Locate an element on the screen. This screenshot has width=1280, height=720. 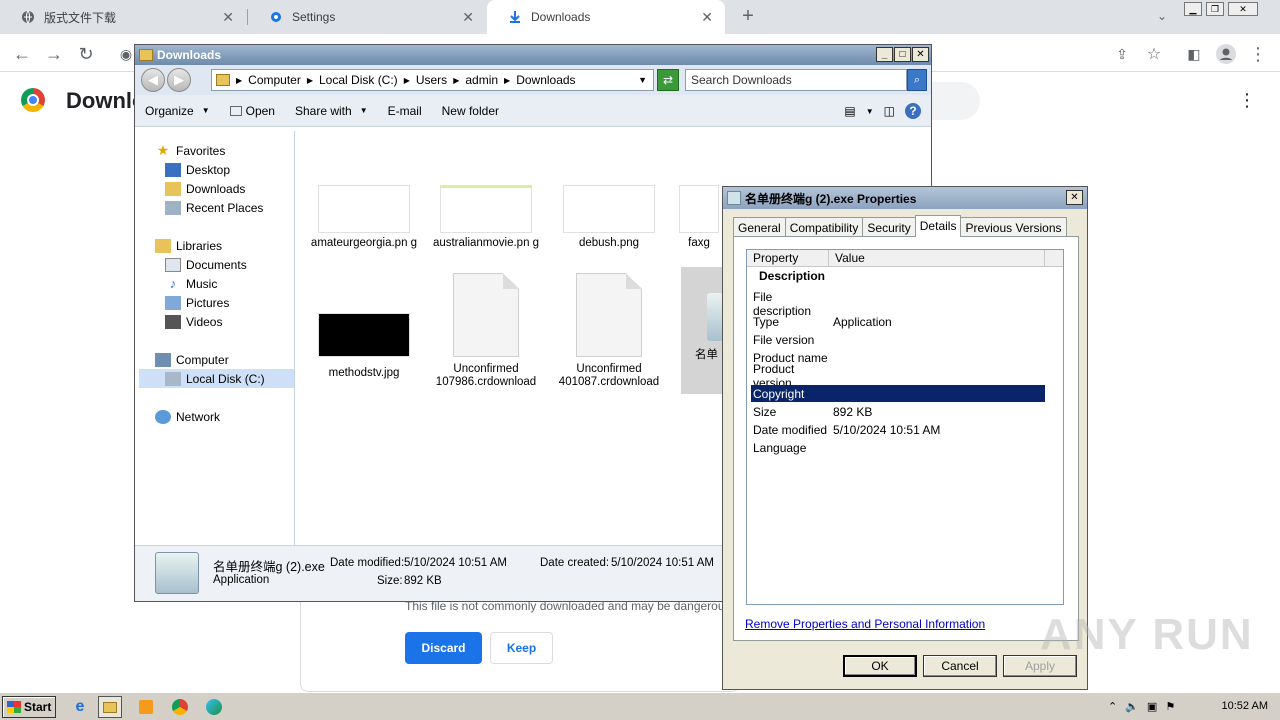
change-view-icon: ▤ is located at coordinates (849, 111).